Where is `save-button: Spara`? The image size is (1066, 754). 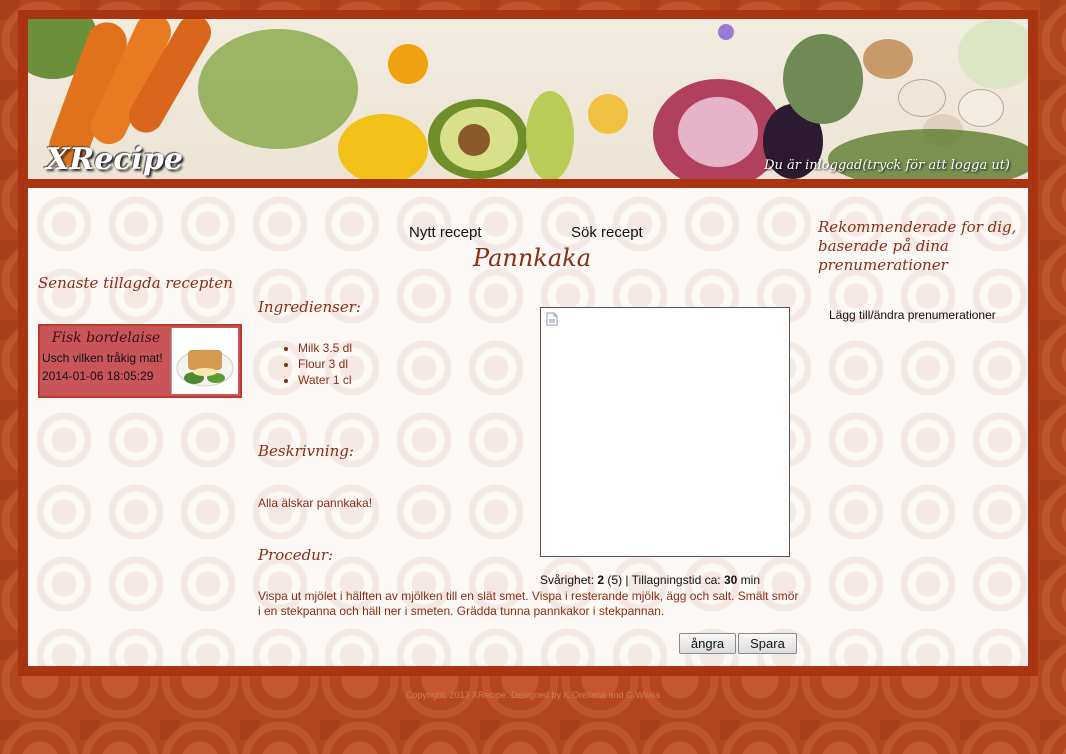 save-button: Spara is located at coordinates (767, 643).